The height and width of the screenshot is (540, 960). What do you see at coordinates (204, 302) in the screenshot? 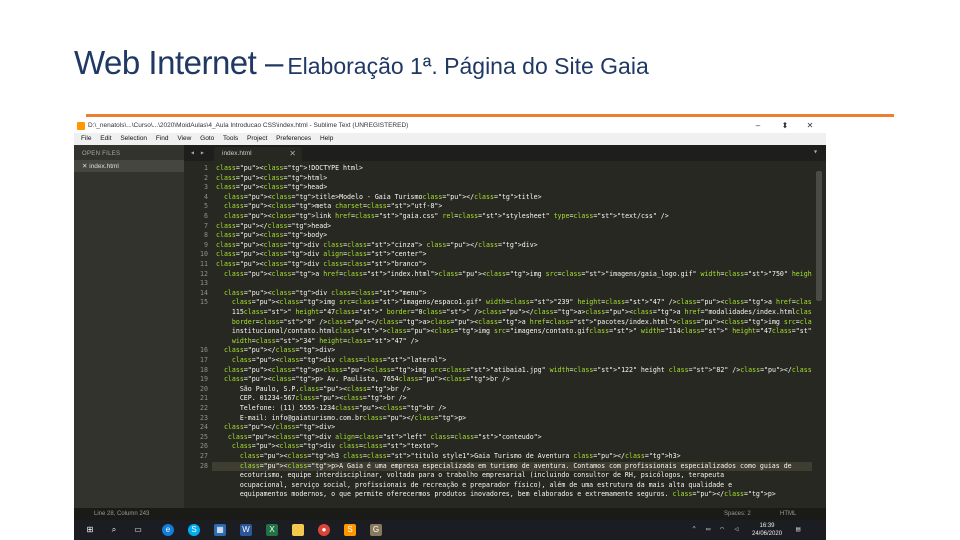
I see `line-number: 15` at bounding box center [204, 302].